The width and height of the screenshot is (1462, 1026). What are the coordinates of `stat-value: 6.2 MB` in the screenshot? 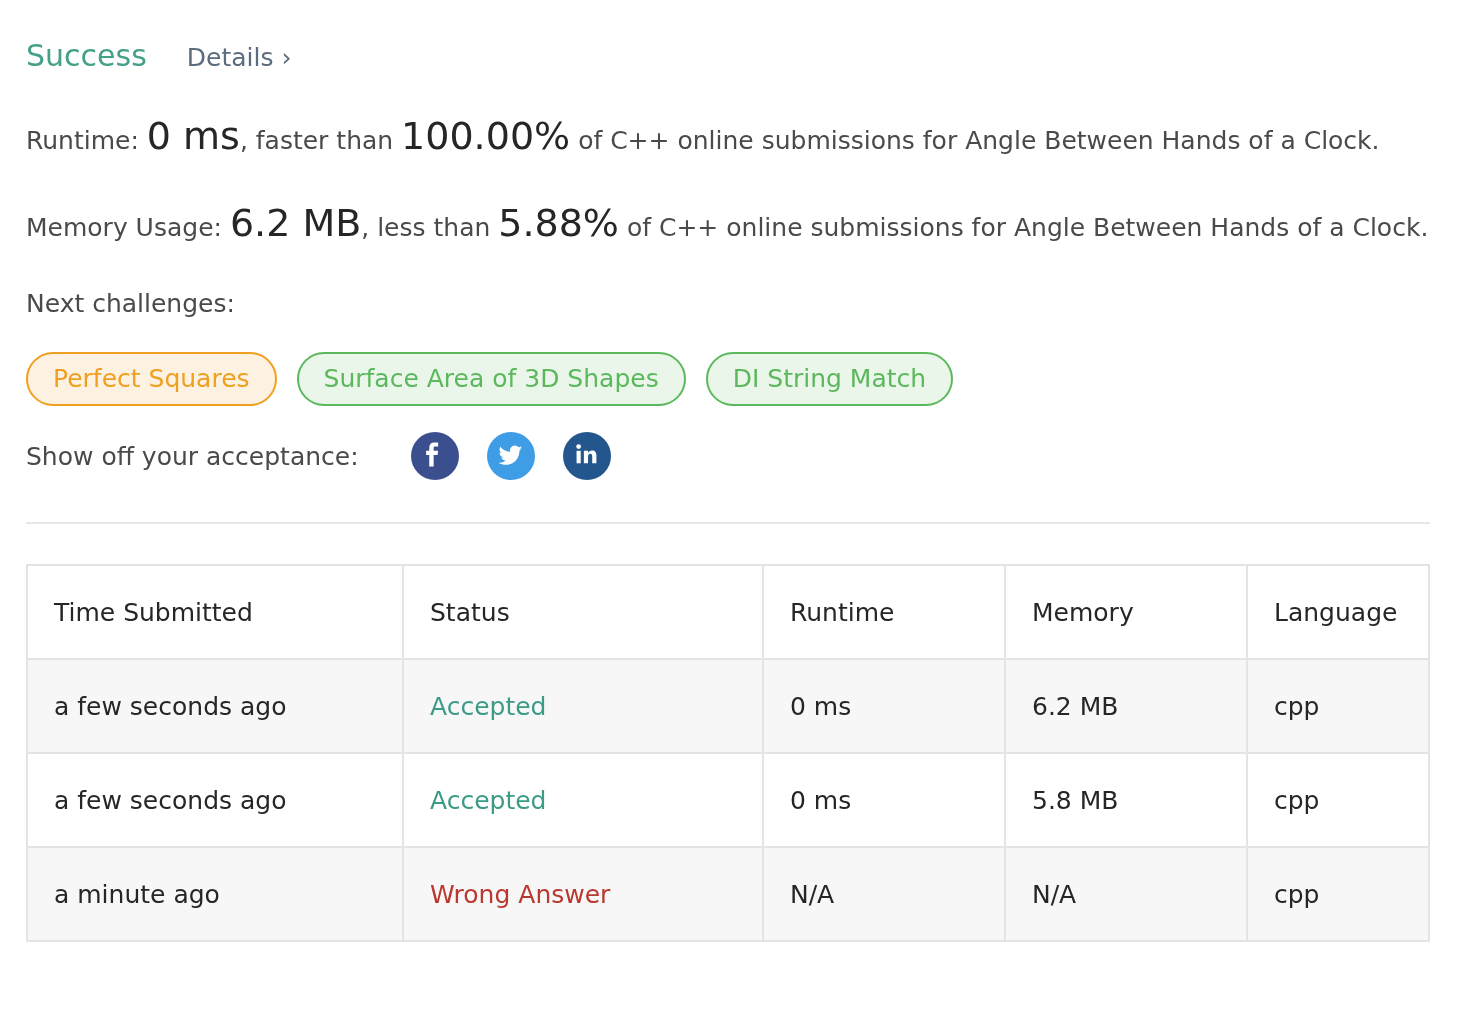 It's located at (295, 223).